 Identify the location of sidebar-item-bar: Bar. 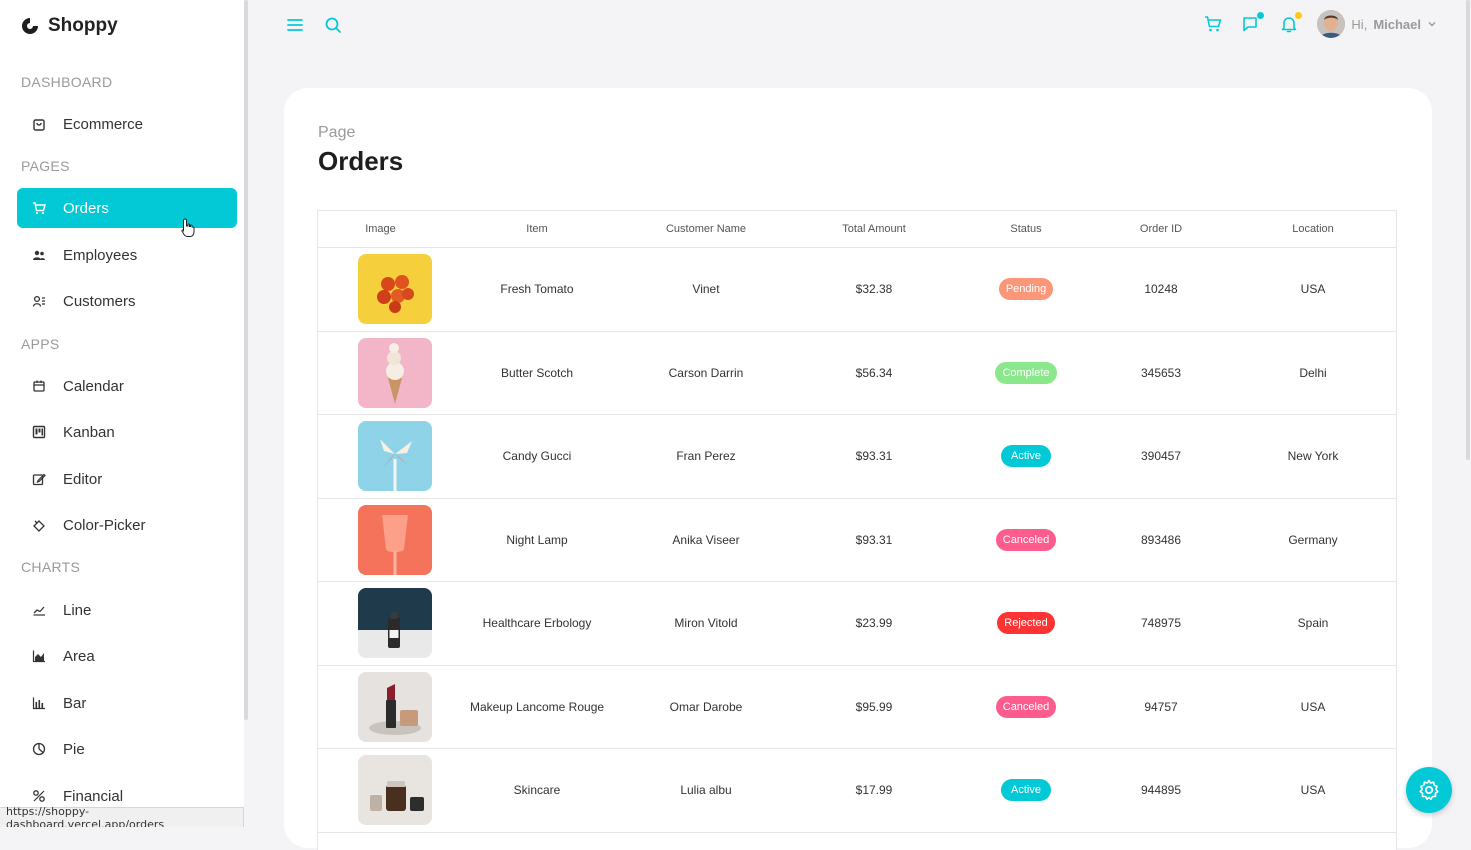
(127, 703).